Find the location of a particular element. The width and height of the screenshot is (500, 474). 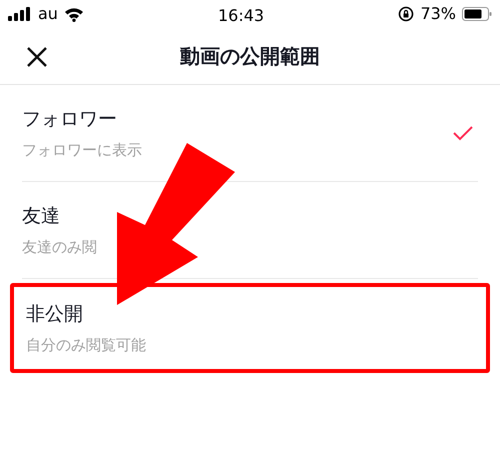

rotation-lock-icon is located at coordinates (406, 14).